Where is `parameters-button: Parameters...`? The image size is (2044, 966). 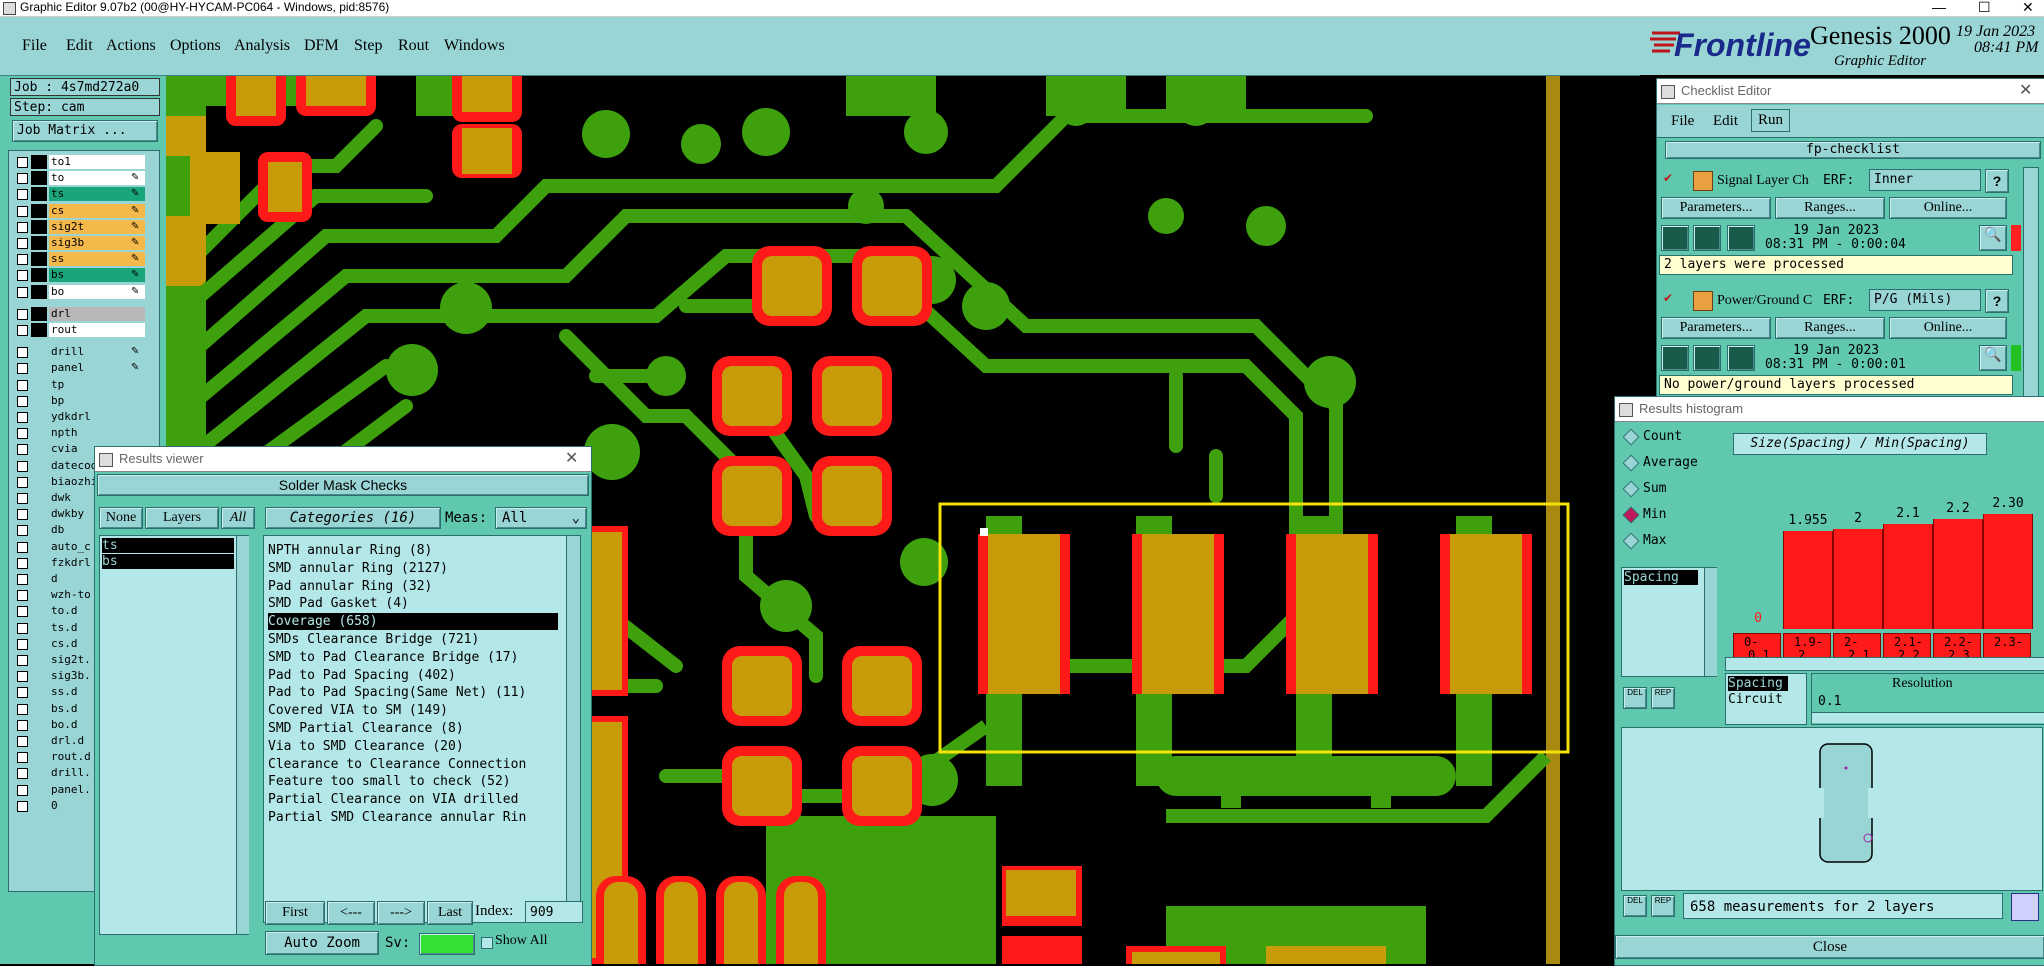
parameters-button: Parameters... is located at coordinates (1716, 328).